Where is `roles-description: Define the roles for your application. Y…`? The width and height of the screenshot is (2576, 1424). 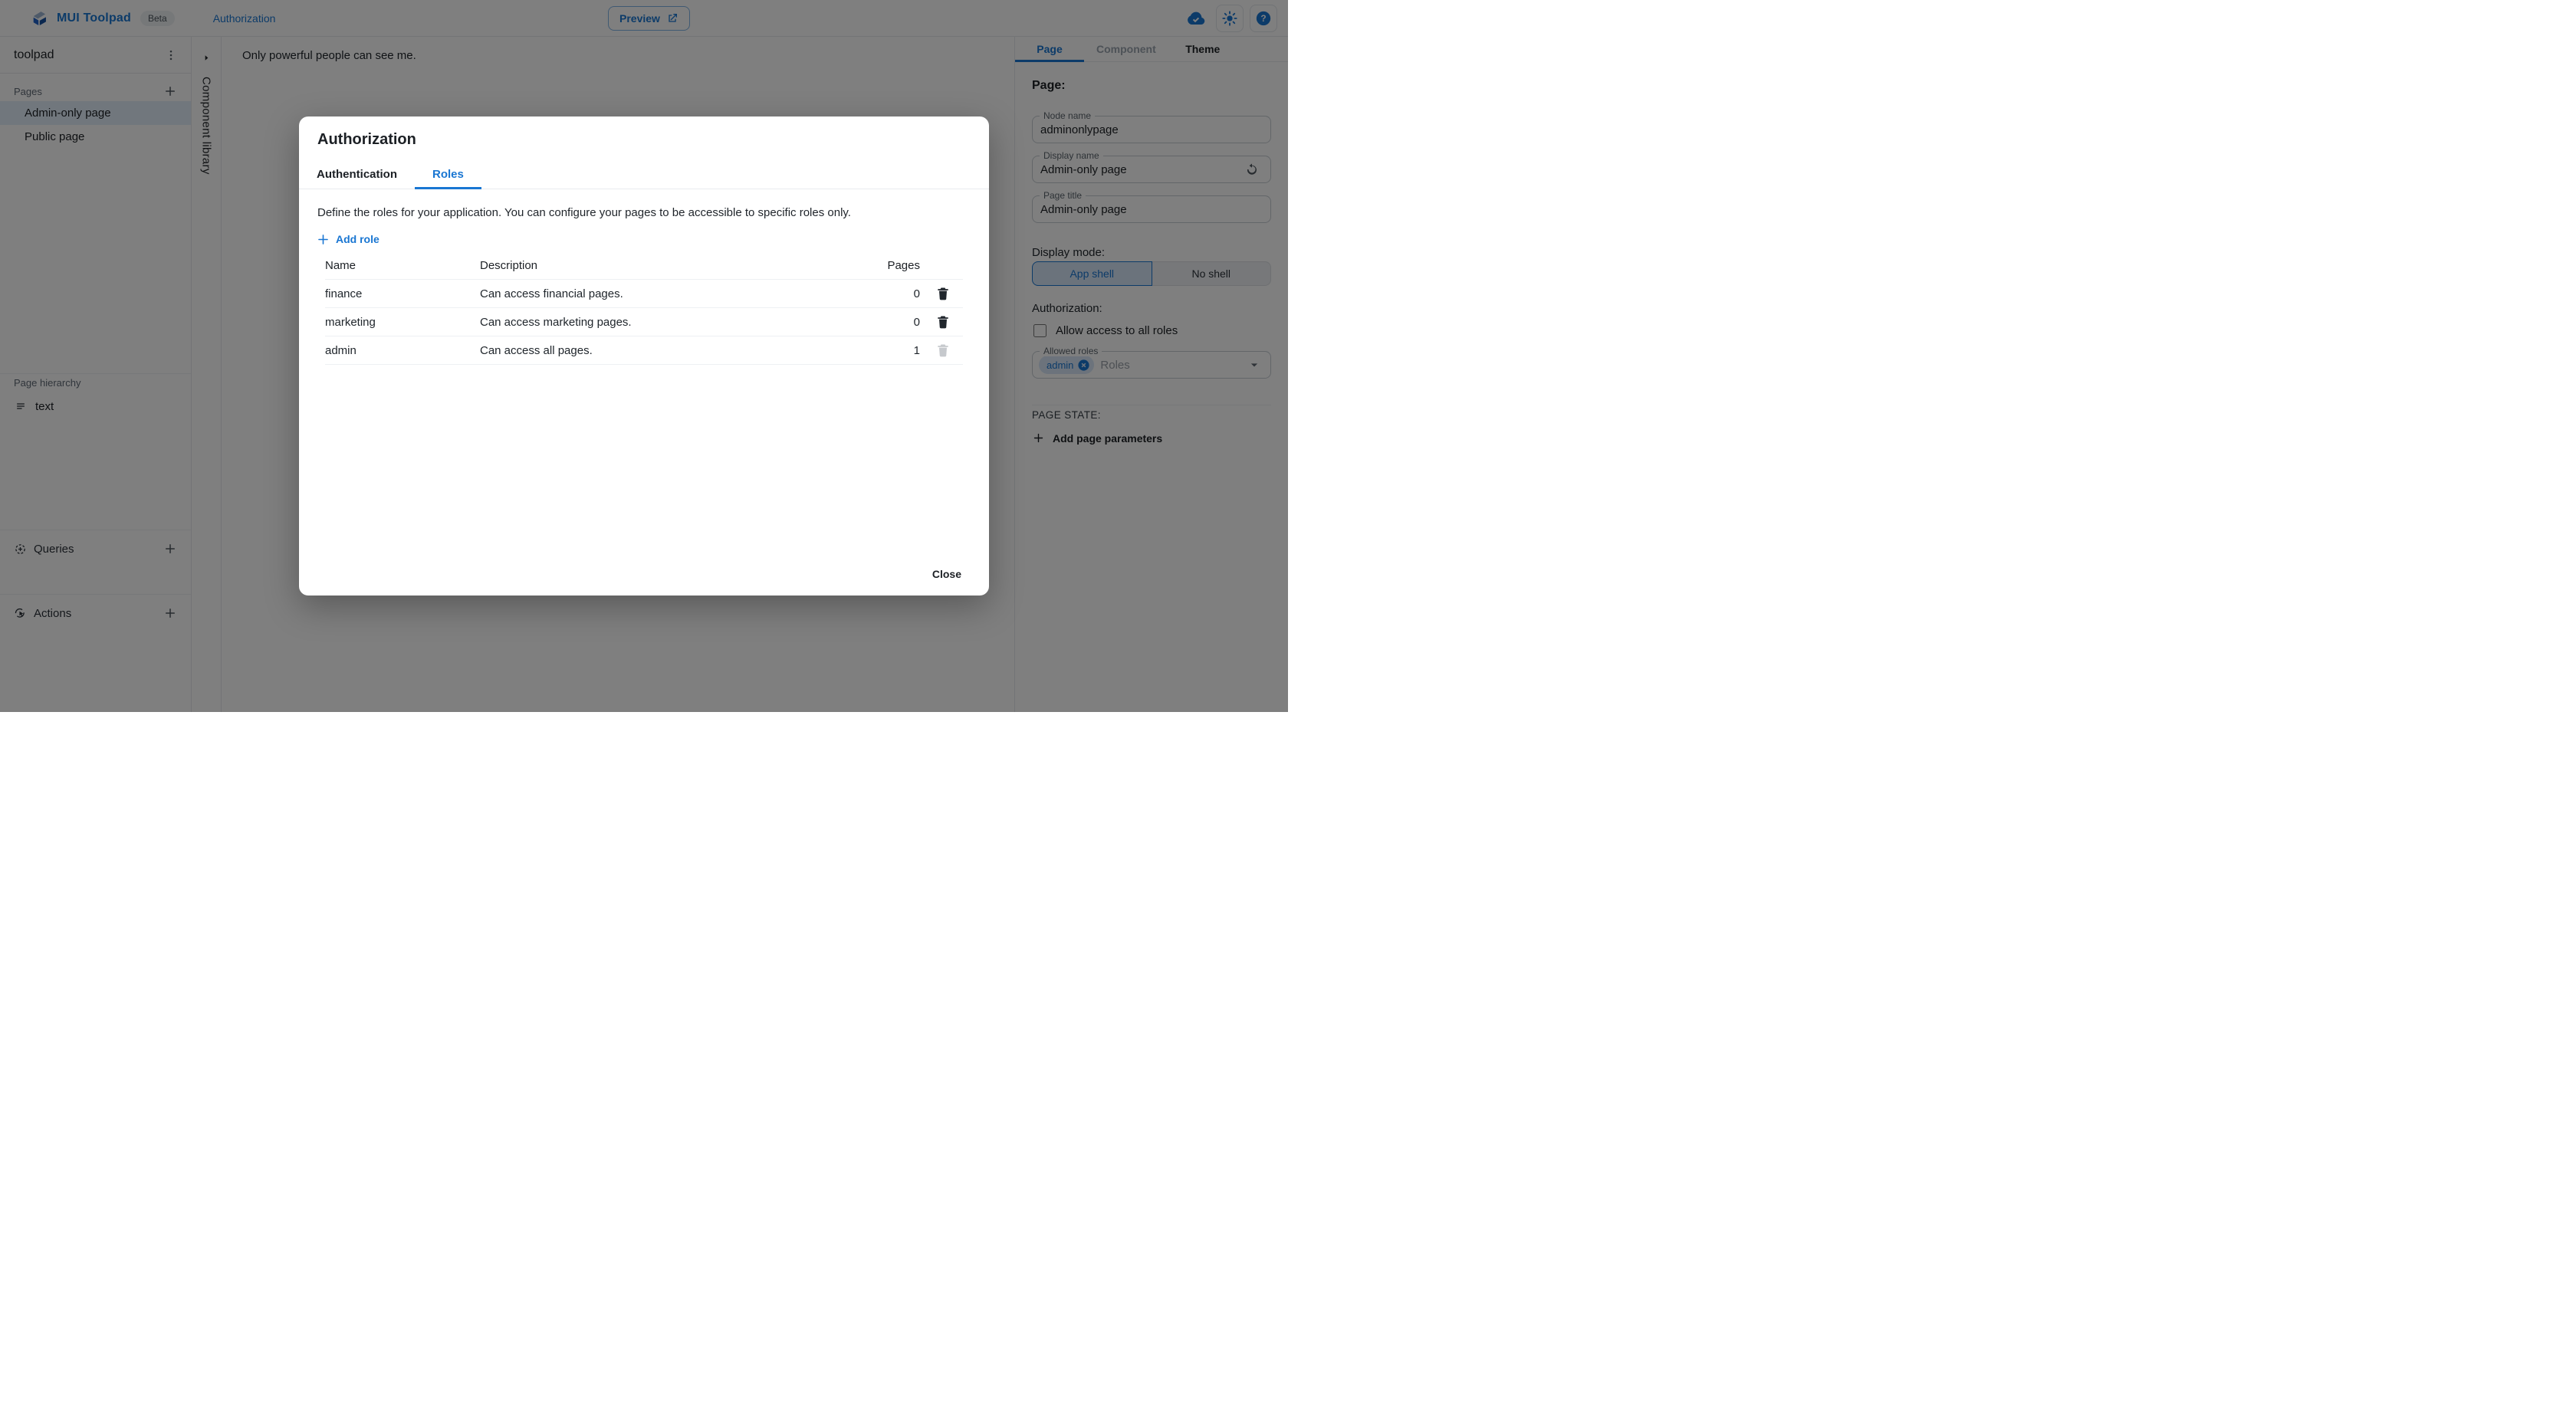
roles-description: Define the roles for your application. Y… is located at coordinates (584, 212).